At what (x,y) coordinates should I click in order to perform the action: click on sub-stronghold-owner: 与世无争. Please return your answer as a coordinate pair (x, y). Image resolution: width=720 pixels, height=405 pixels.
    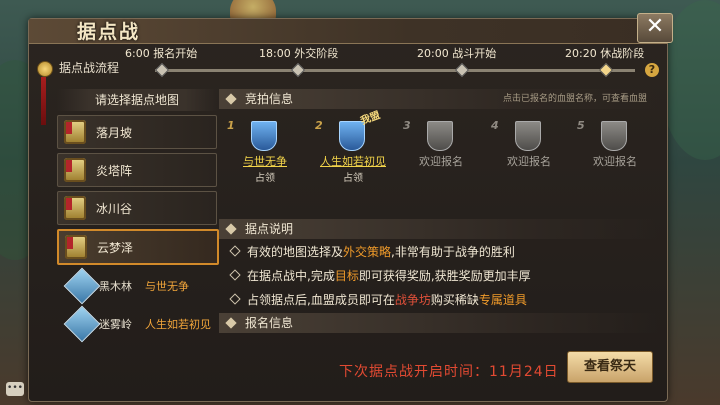
    Looking at the image, I should click on (167, 286).